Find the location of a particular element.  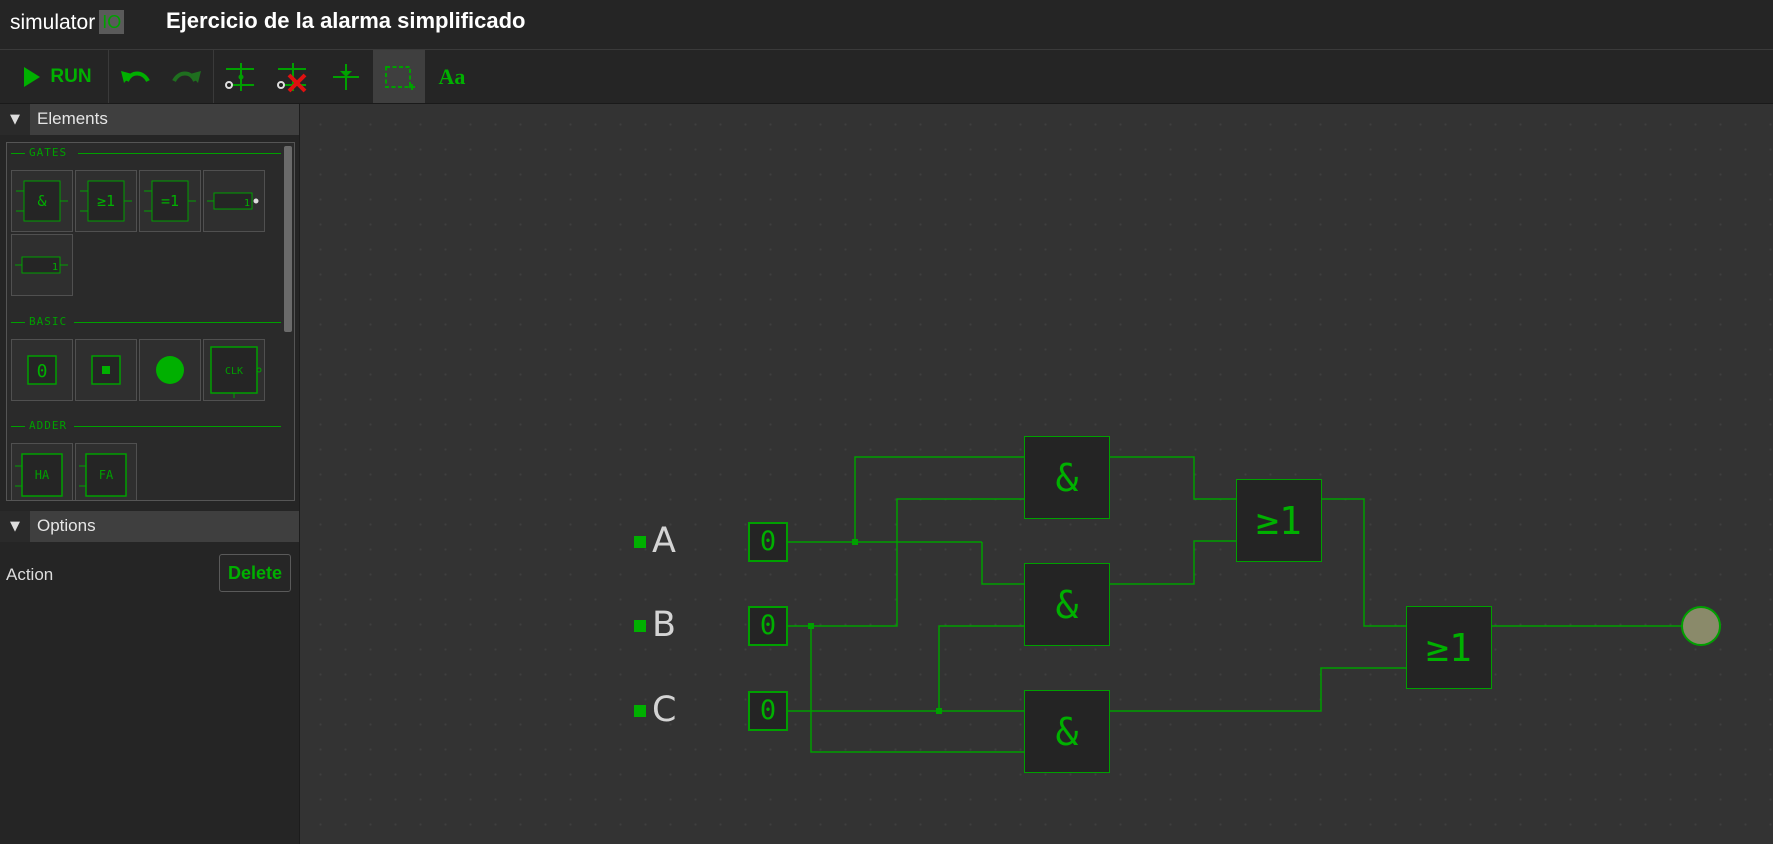

app-logo: simulator IO is located at coordinates (67, 22).